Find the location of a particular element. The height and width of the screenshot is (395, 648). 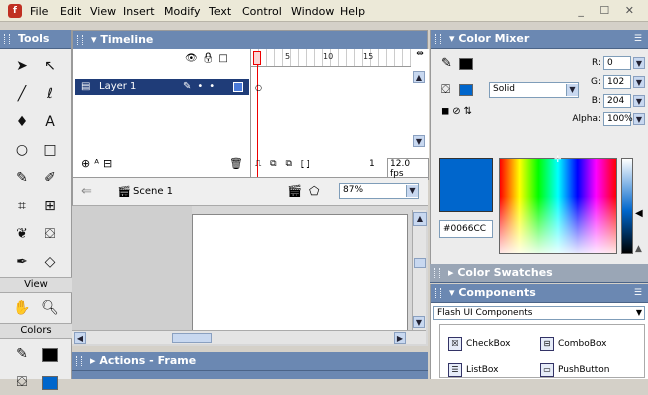

timeline-menu-icon: ⇹ is located at coordinates (420, 58).